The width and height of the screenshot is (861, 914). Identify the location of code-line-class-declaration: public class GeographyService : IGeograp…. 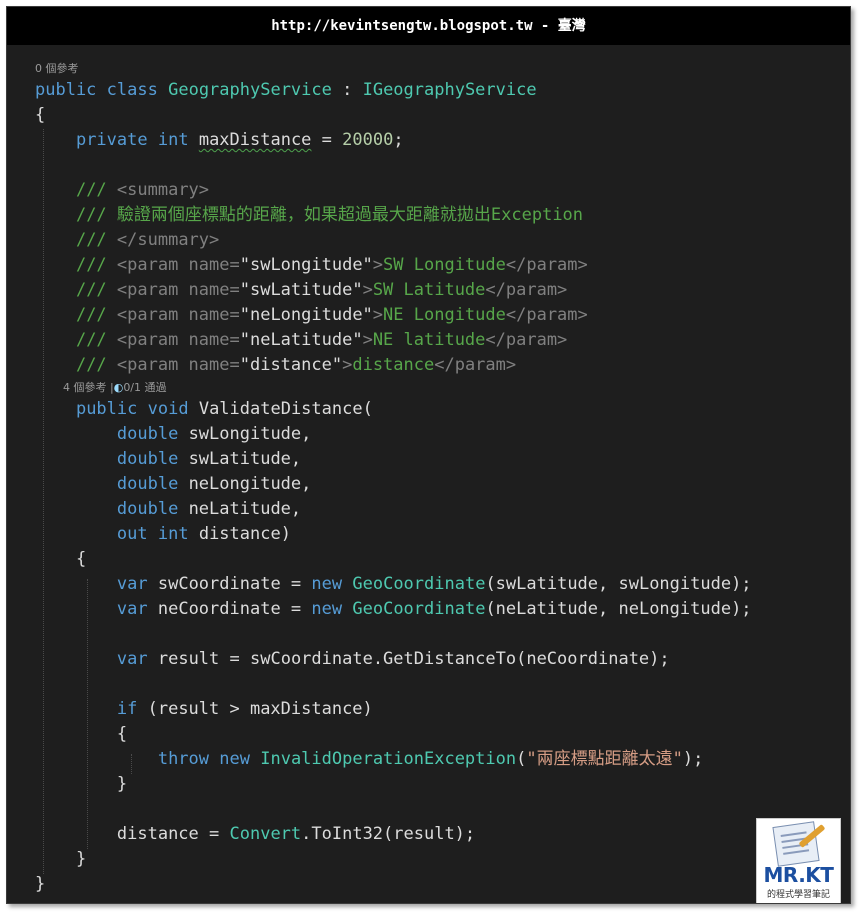
(286, 90).